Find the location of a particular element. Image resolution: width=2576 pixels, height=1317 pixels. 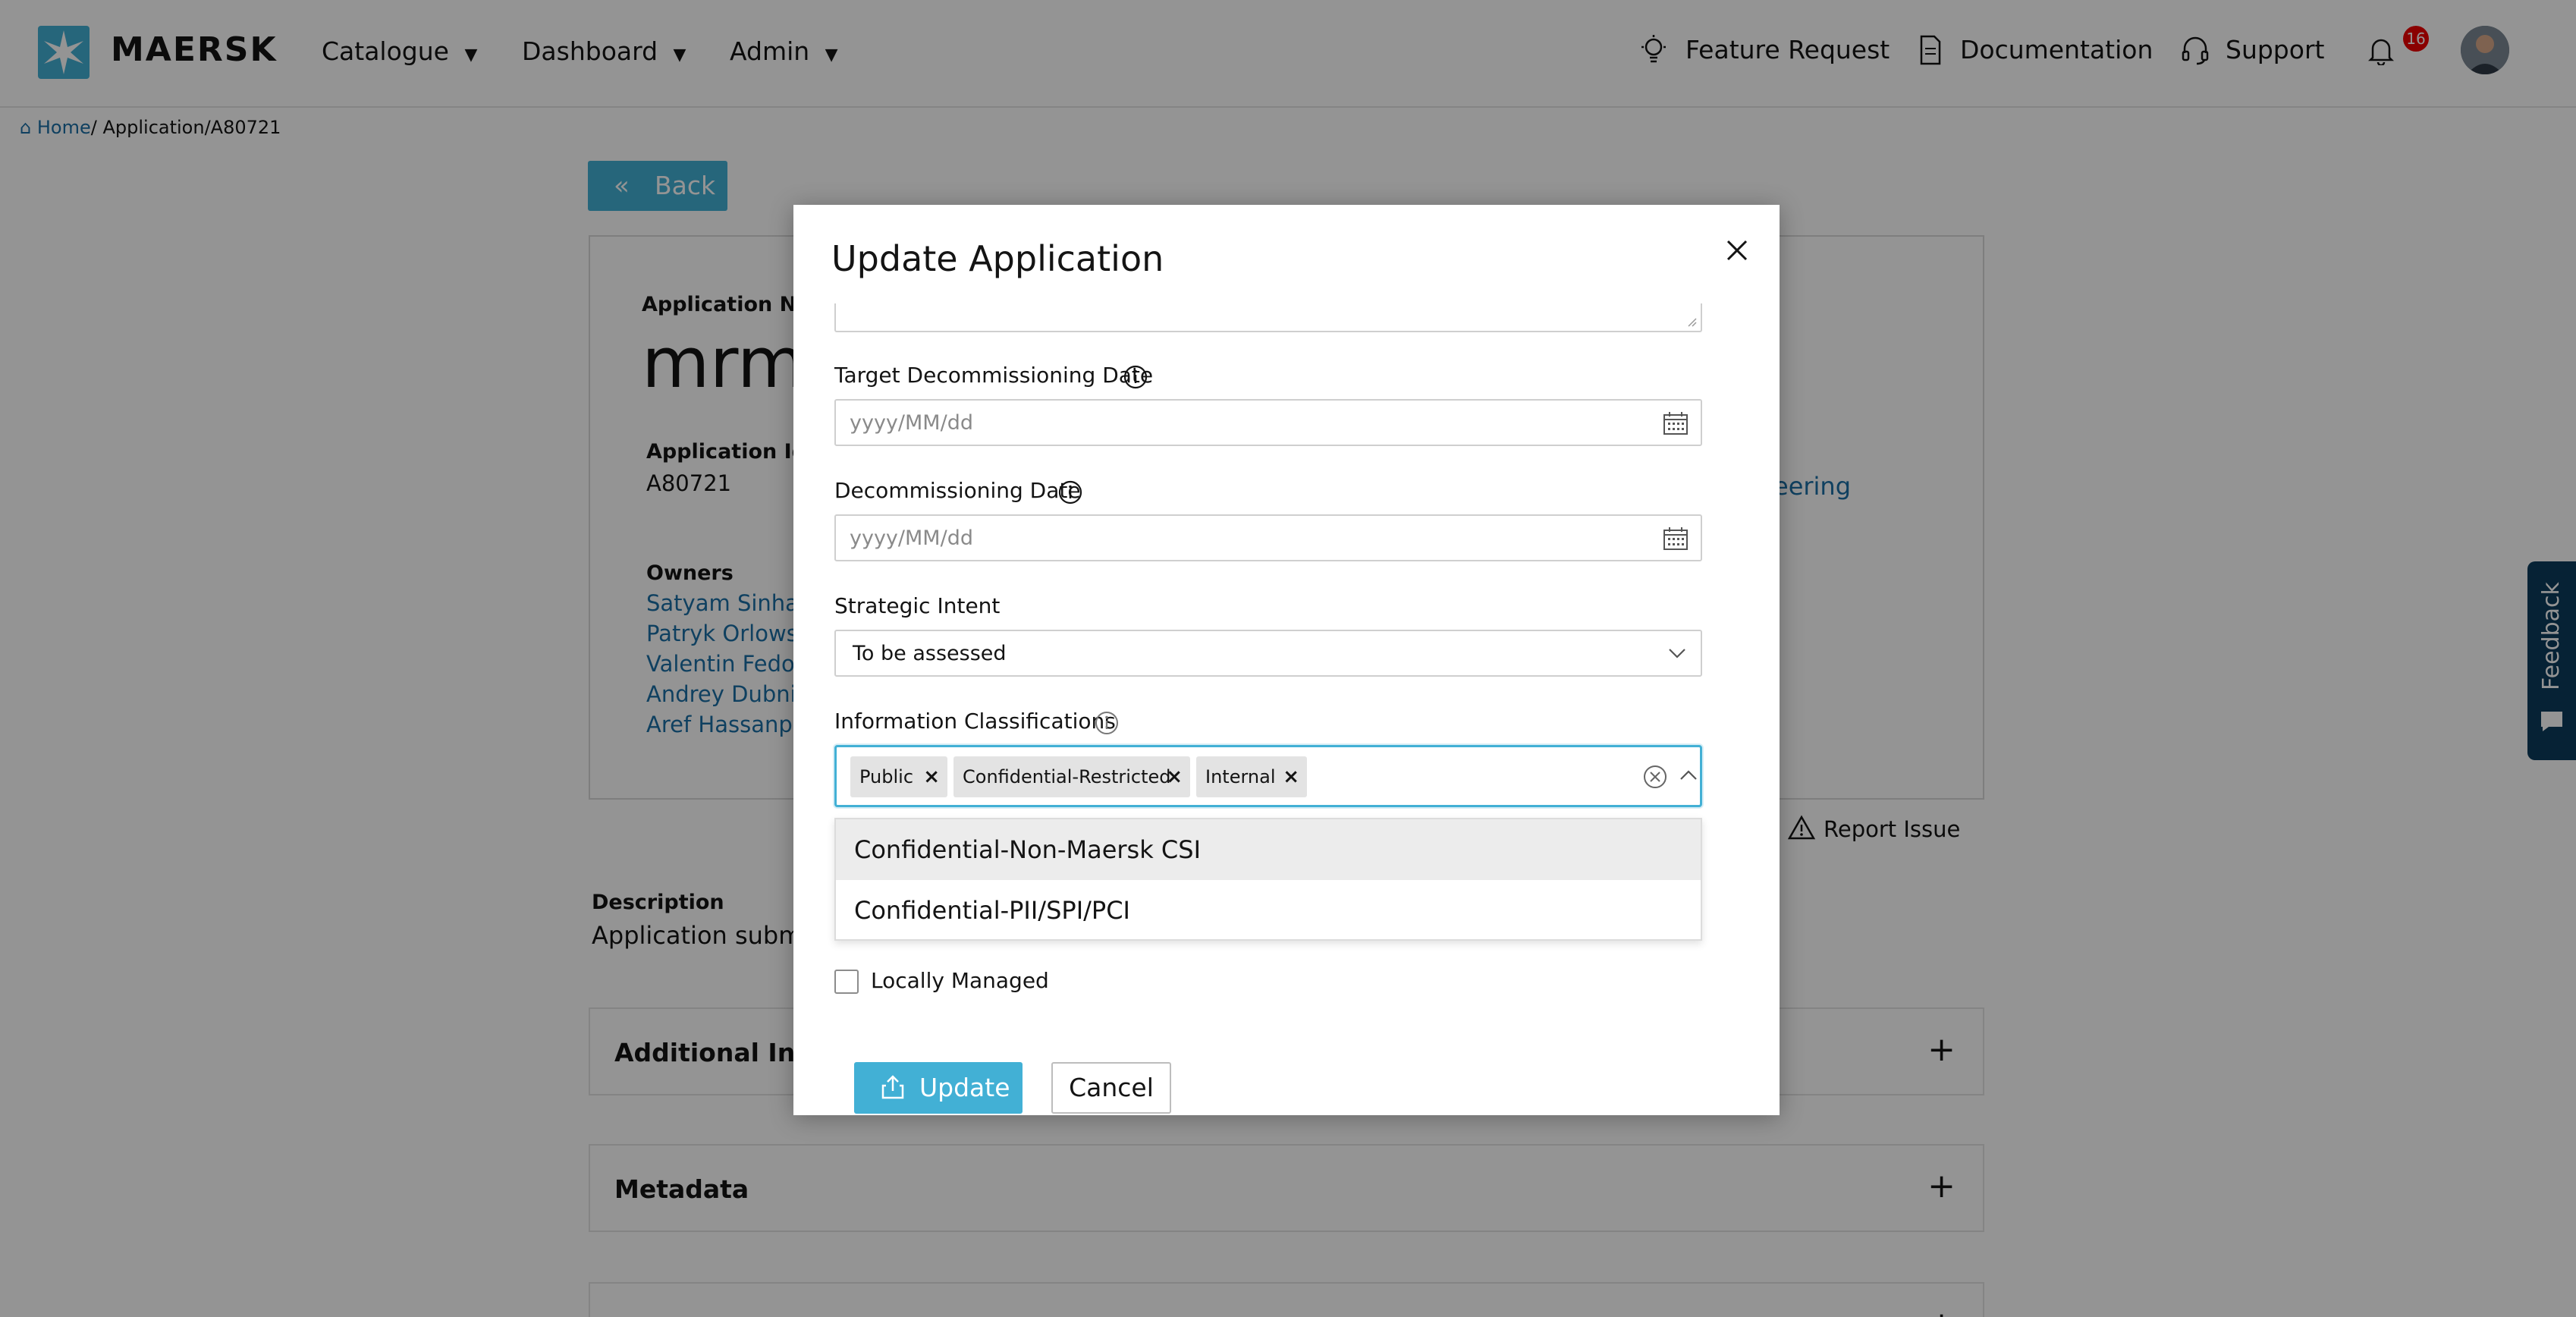

dropdown-option: Confidential-Non-Maersk CSI is located at coordinates (1268, 850).